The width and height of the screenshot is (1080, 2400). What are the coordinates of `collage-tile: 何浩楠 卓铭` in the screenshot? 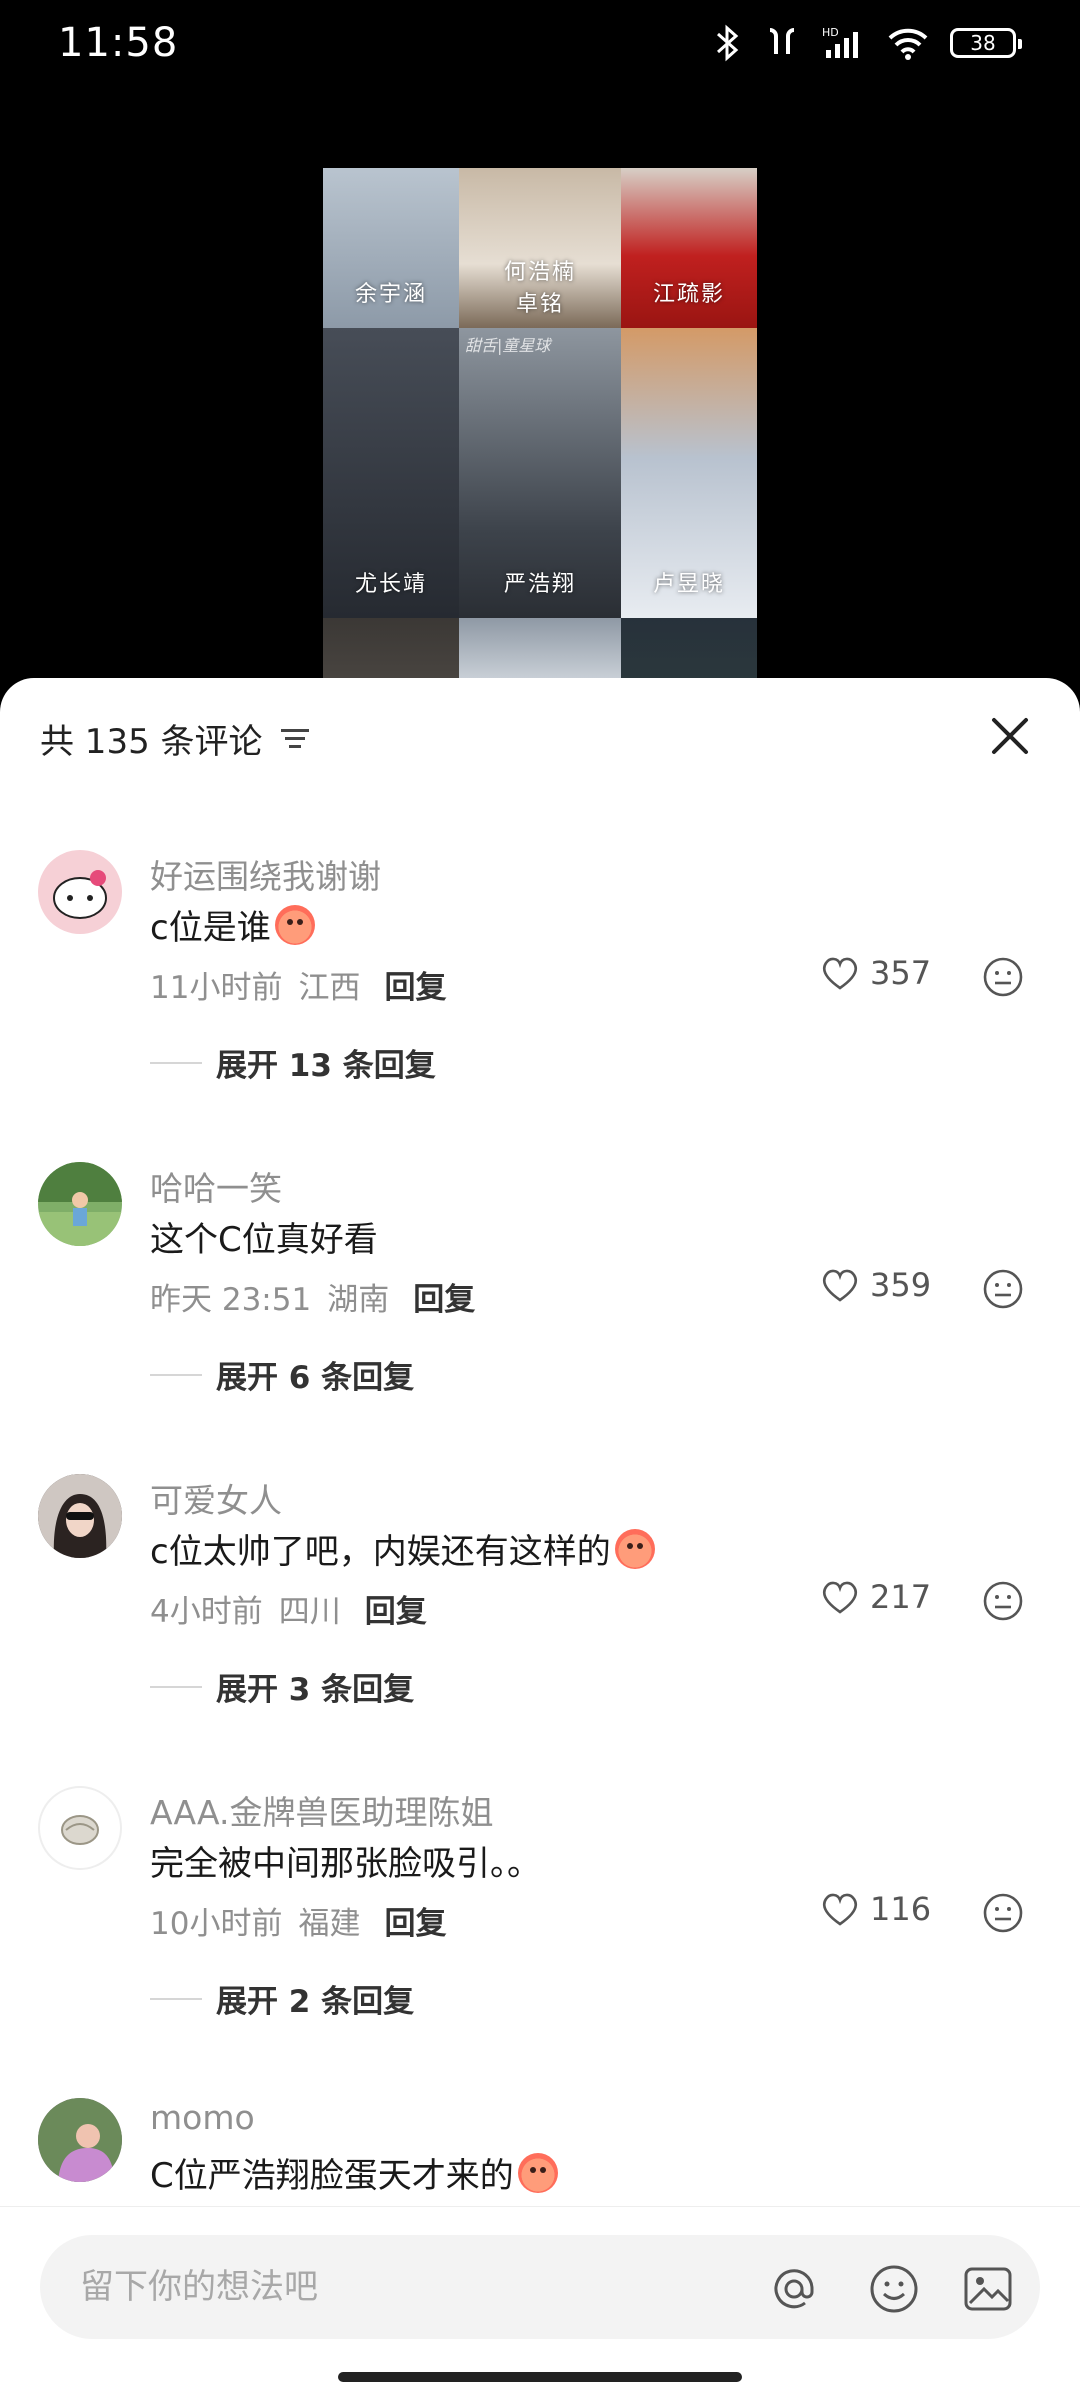 It's located at (540, 248).